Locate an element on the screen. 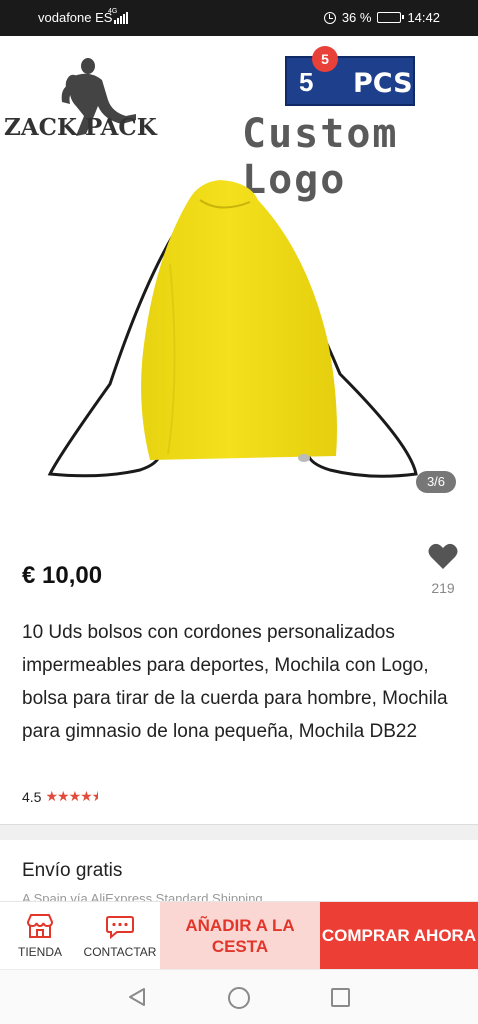 This screenshot has height=1024, width=478. pcs-banner: 5 PCS is located at coordinates (350, 81).